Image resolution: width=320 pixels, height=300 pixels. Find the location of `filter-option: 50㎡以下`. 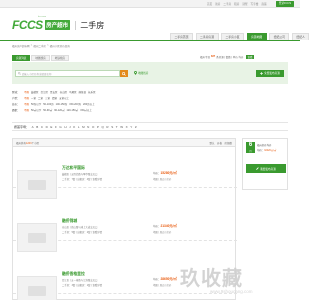

filter-option: 50㎡以下 is located at coordinates (36, 110).